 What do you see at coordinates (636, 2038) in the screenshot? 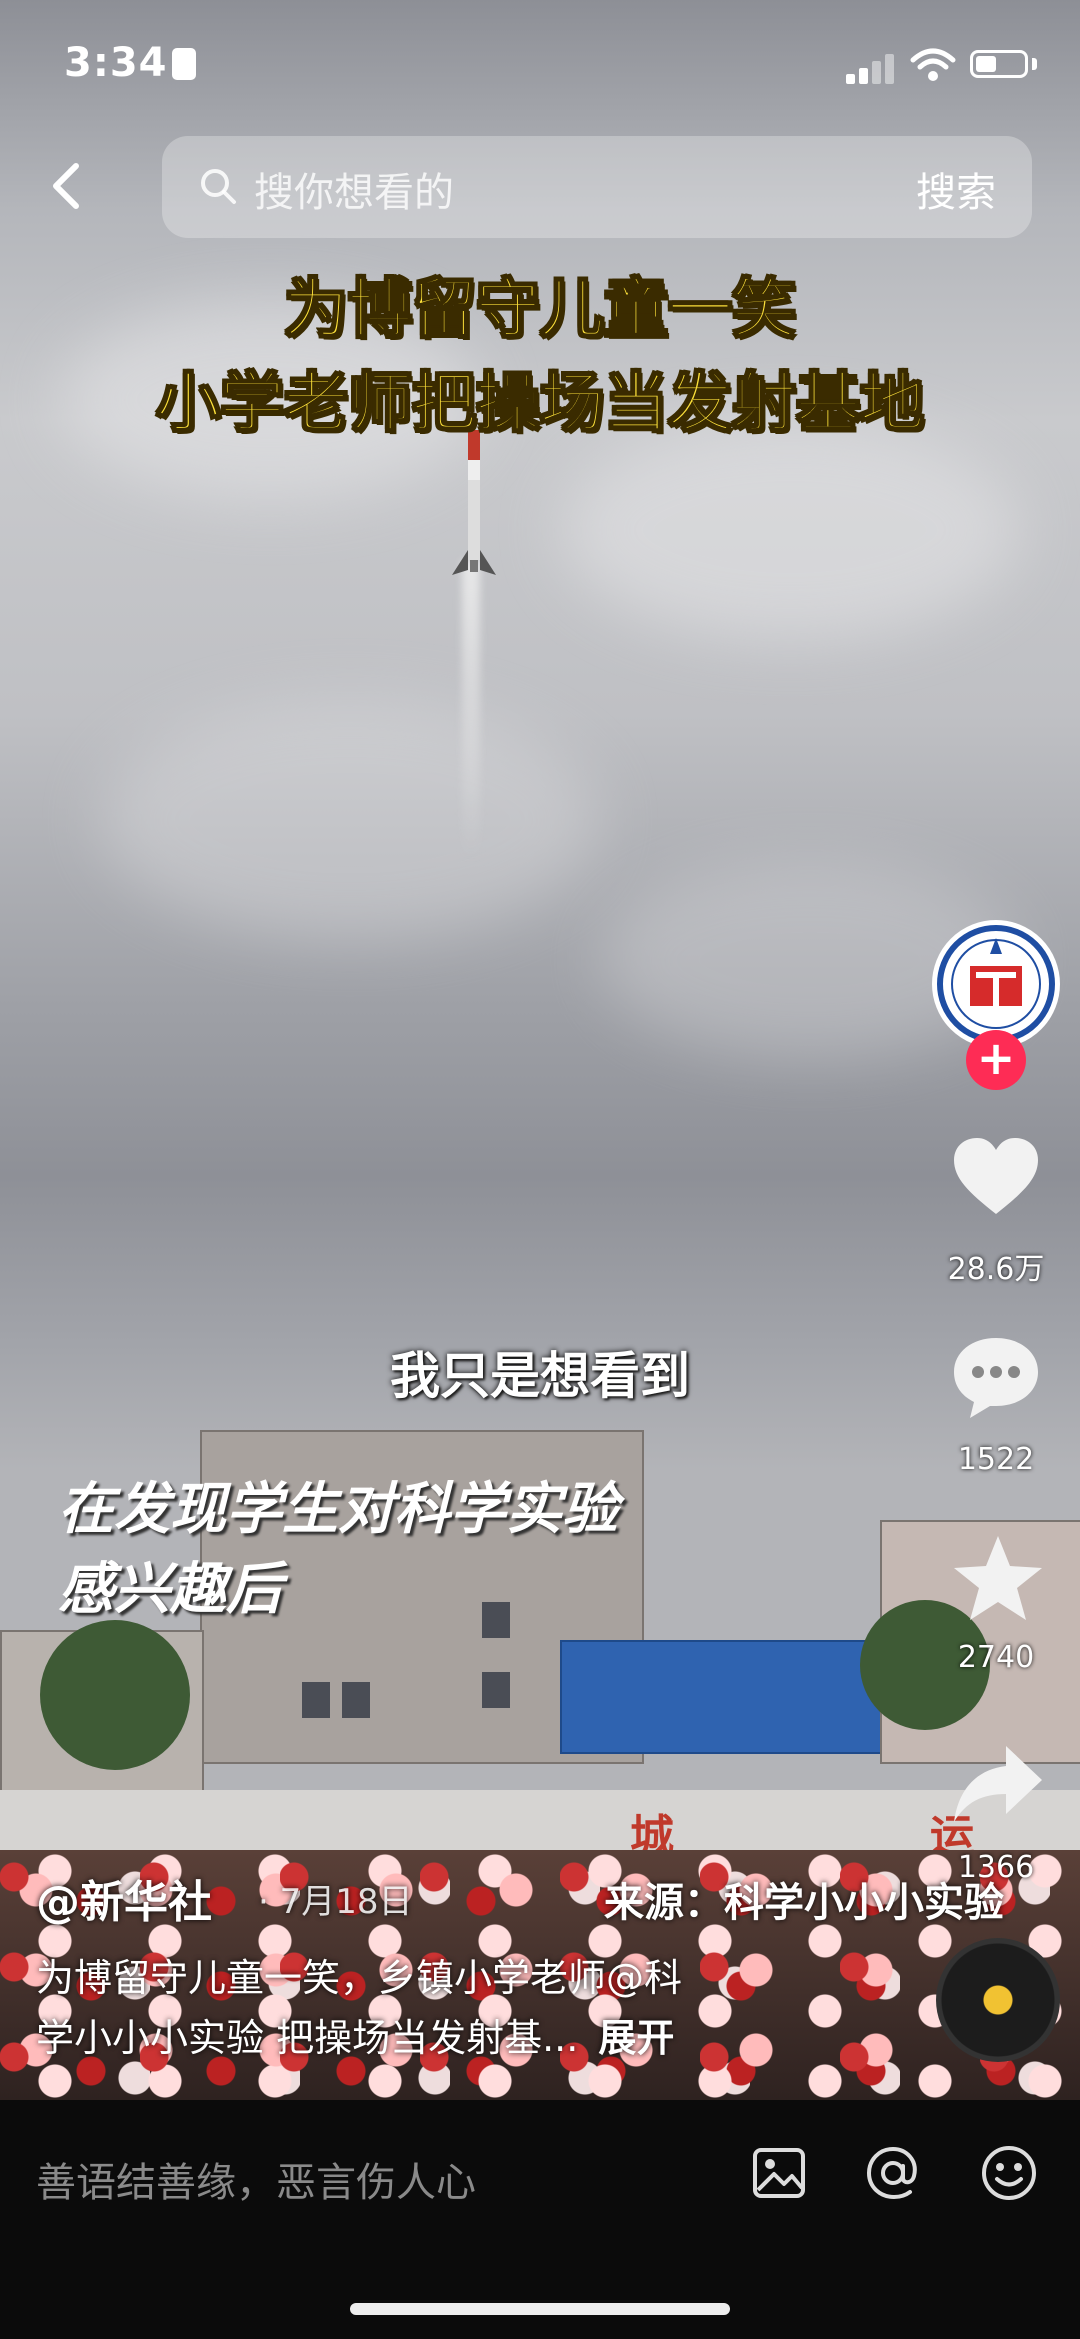
I see `expand-button: 展开` at bounding box center [636, 2038].